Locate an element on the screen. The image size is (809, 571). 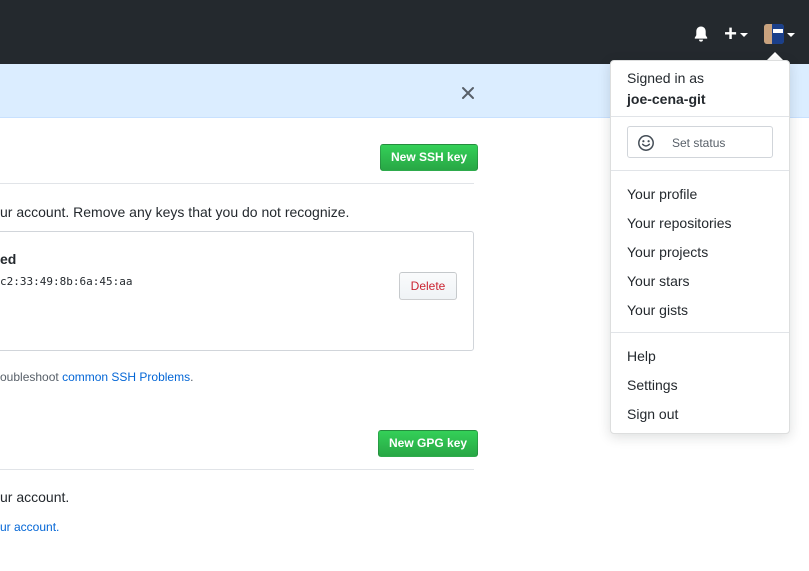
set-status-button: Set status is located at coordinates (700, 142).